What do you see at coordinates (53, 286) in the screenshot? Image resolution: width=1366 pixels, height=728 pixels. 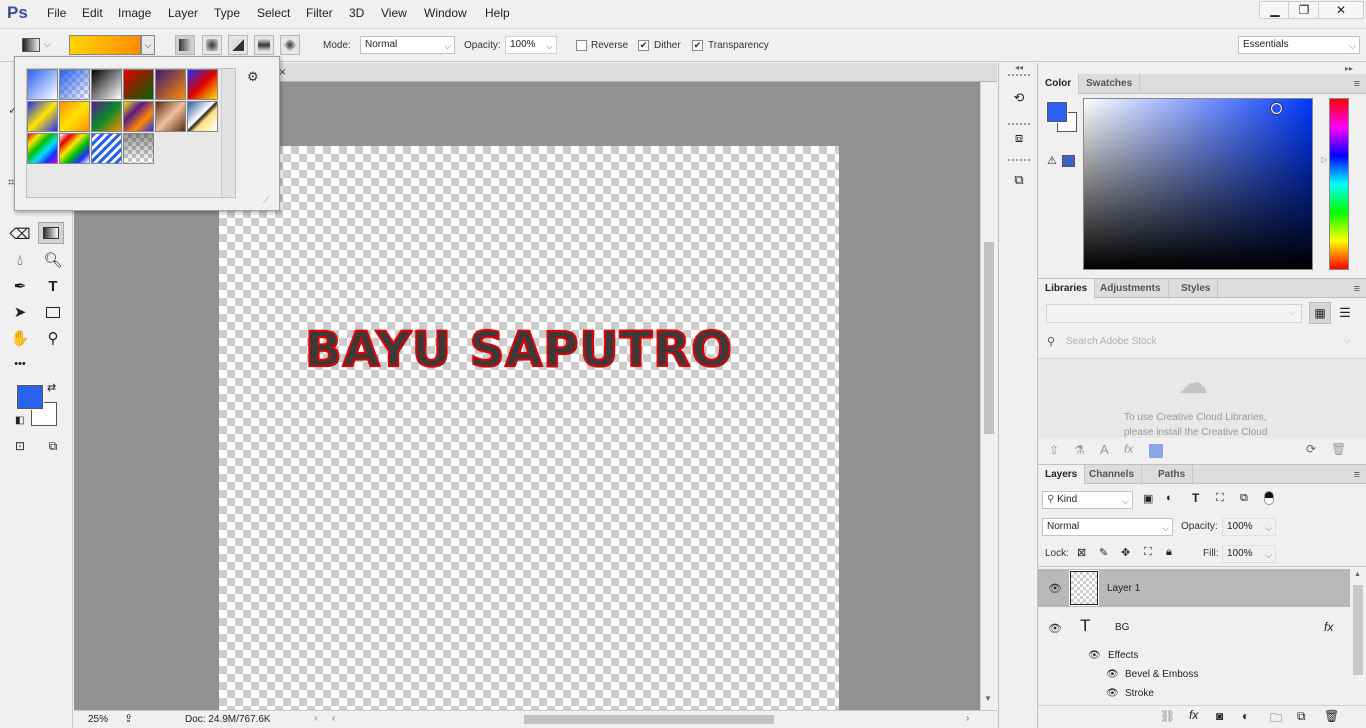 I see `type-tool-icon: T` at bounding box center [53, 286].